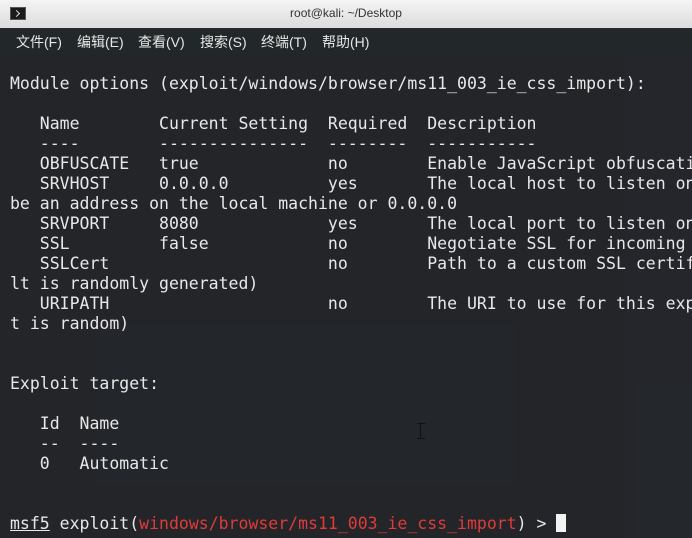  I want to click on output-line: -- ----, so click(65, 443).